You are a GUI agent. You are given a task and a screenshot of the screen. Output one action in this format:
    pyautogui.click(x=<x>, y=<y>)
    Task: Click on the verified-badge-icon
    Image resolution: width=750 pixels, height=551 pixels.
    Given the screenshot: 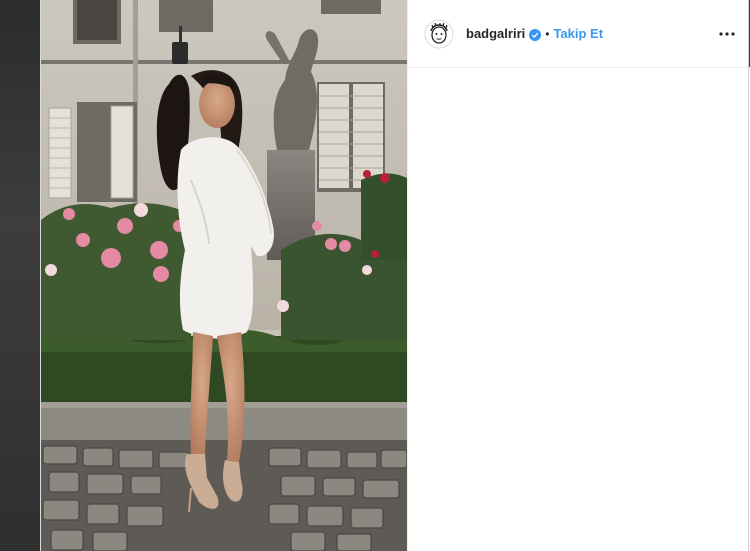 What is the action you would take?
    pyautogui.click(x=535, y=34)
    